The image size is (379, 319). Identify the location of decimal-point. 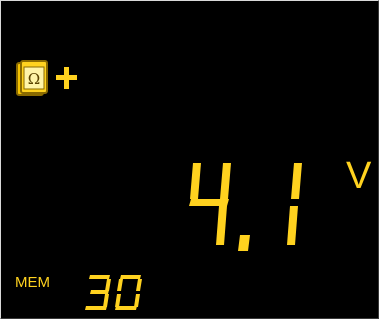
(244, 243).